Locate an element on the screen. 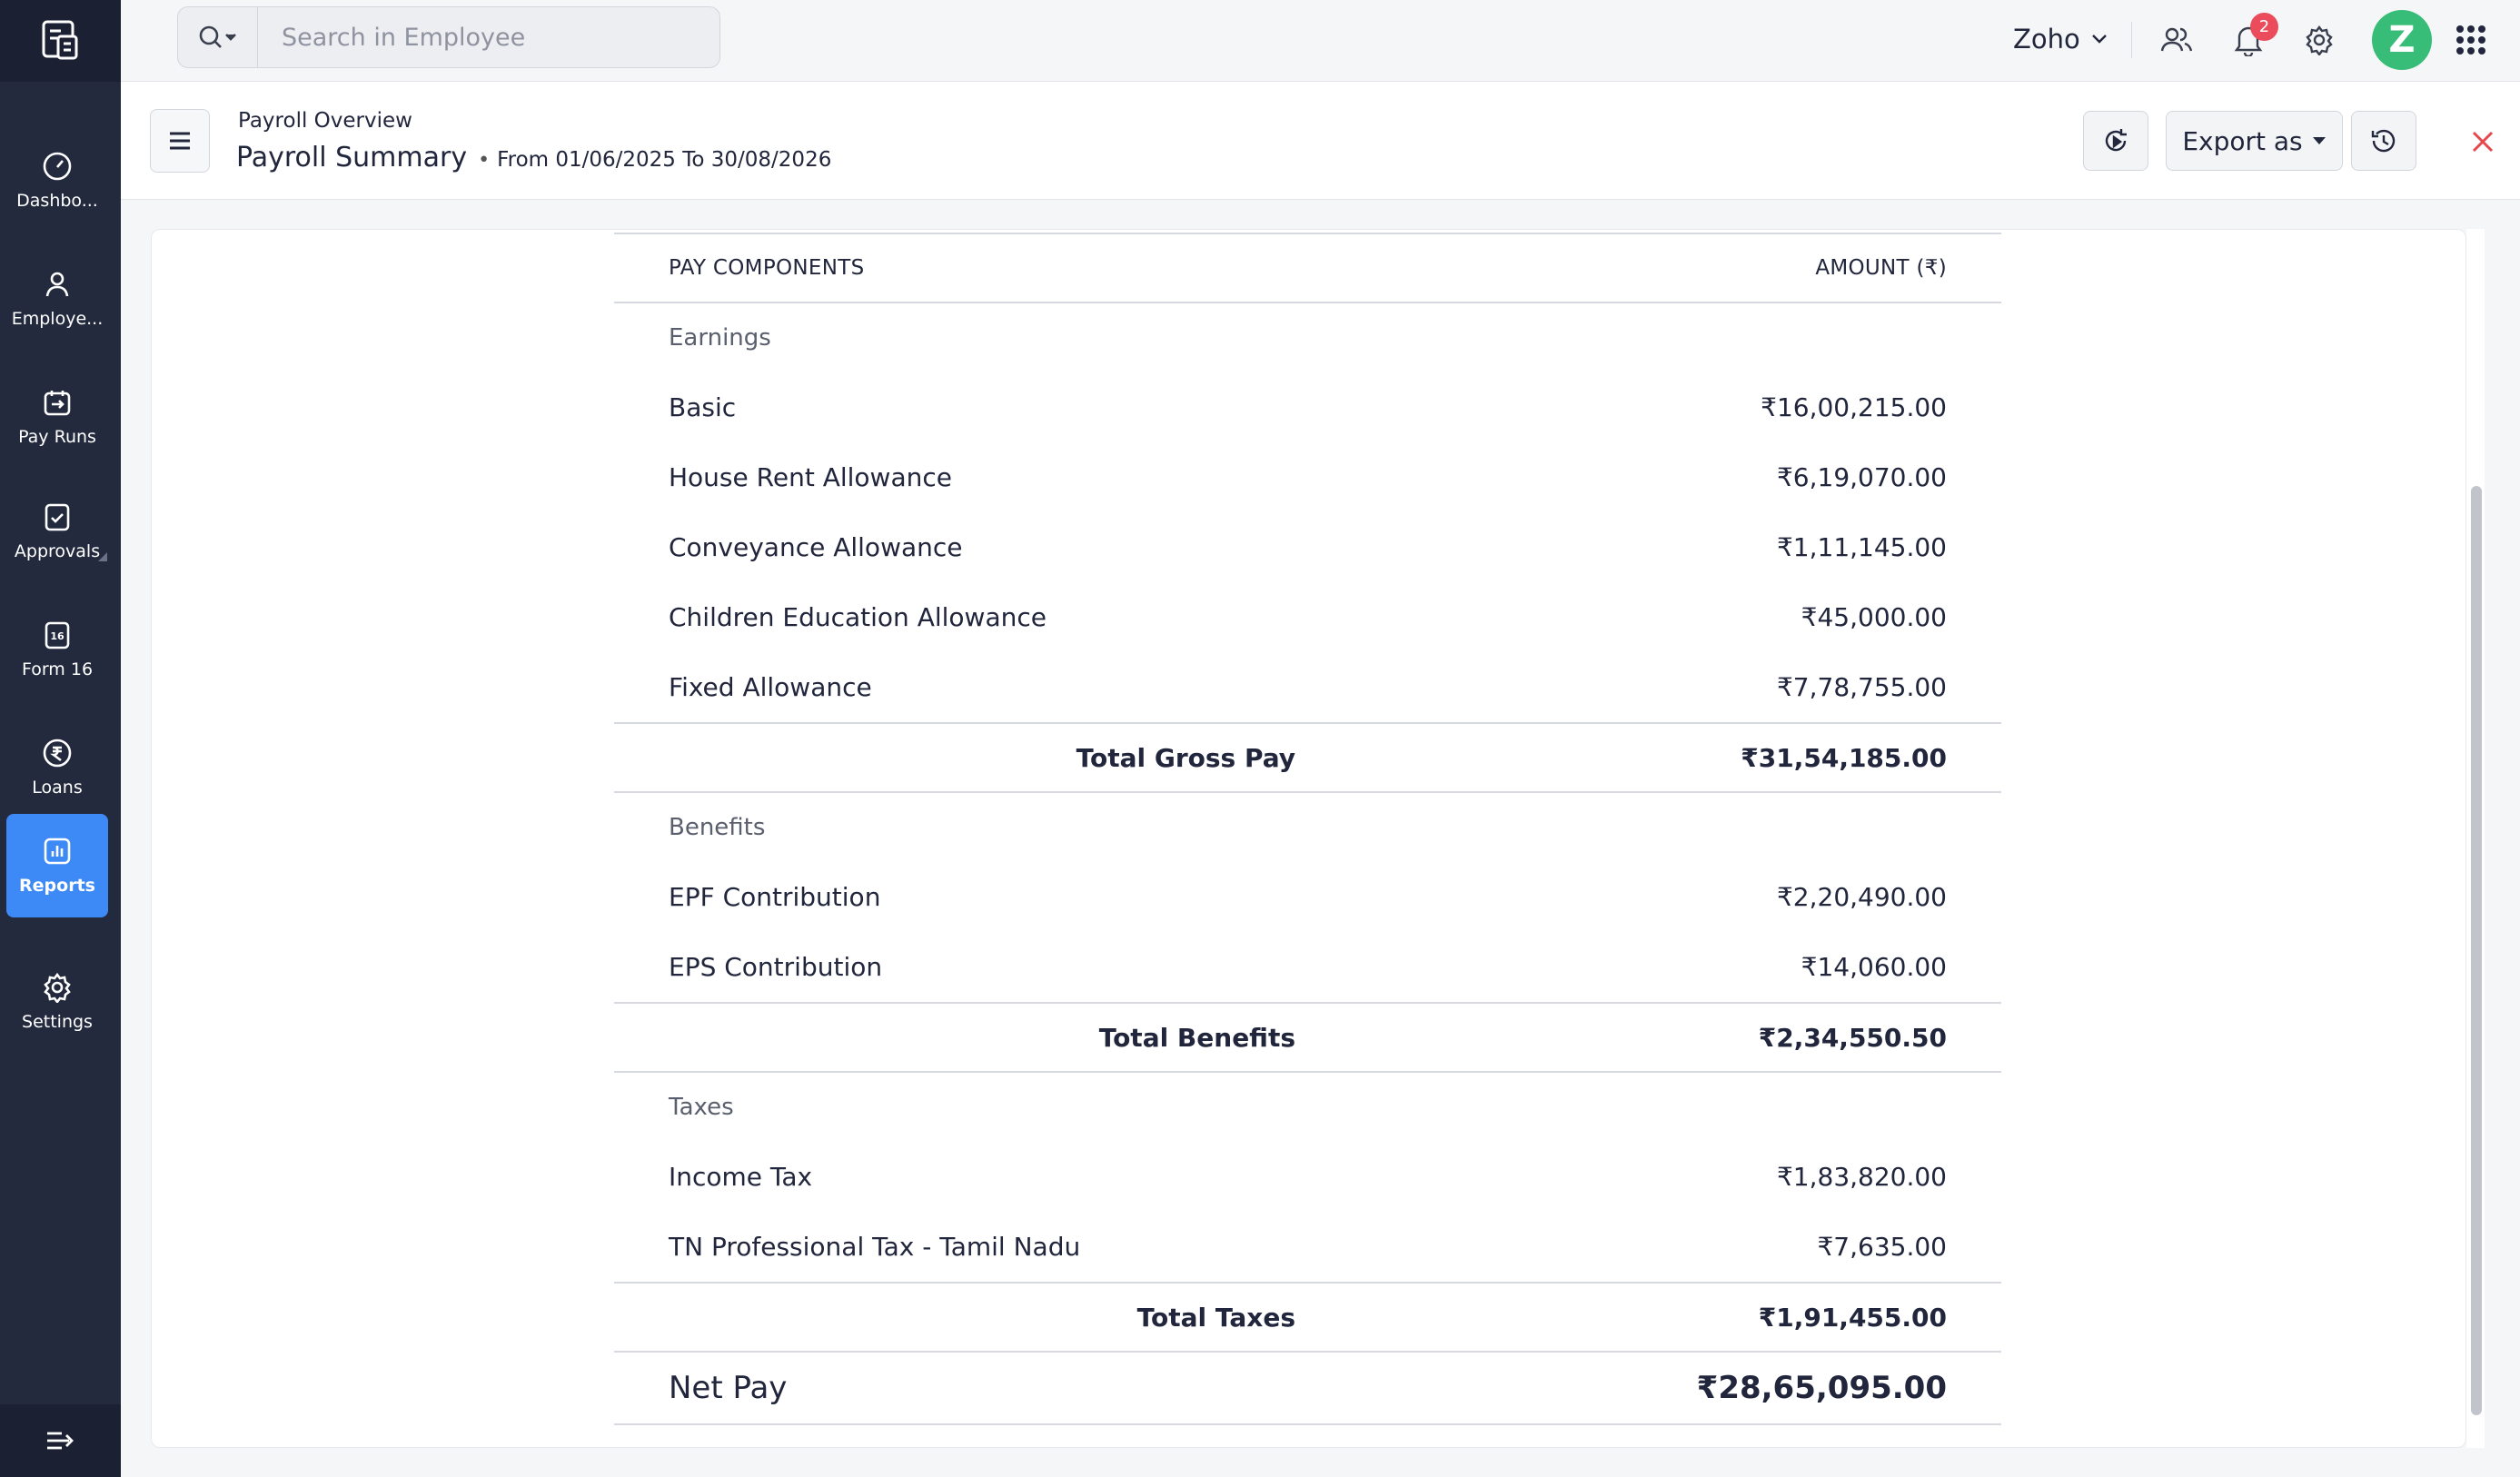 Image resolution: width=2520 pixels, height=1477 pixels. settings-button is located at coordinates (2319, 40).